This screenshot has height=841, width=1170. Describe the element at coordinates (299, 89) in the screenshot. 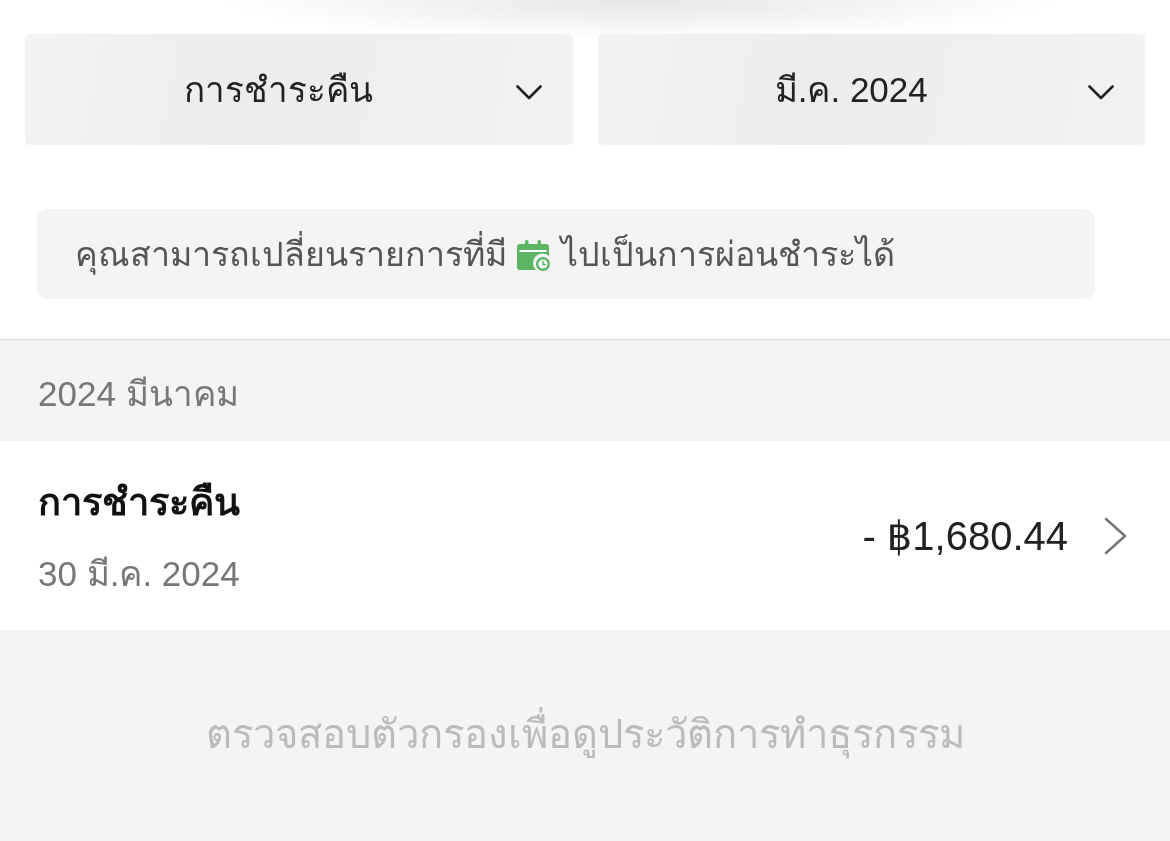

I see `filter-dropdown: การชำระคืน` at that location.